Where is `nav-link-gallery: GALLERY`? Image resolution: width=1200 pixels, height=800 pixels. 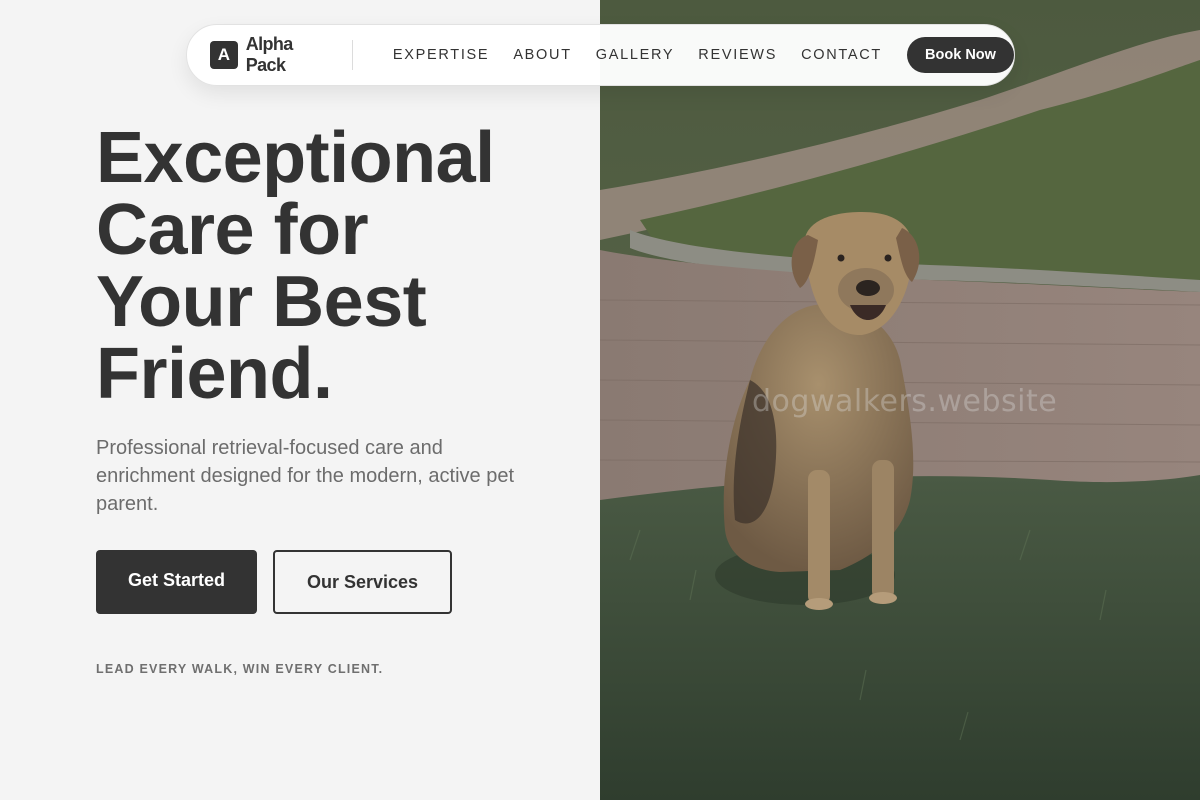 nav-link-gallery: GALLERY is located at coordinates (635, 55).